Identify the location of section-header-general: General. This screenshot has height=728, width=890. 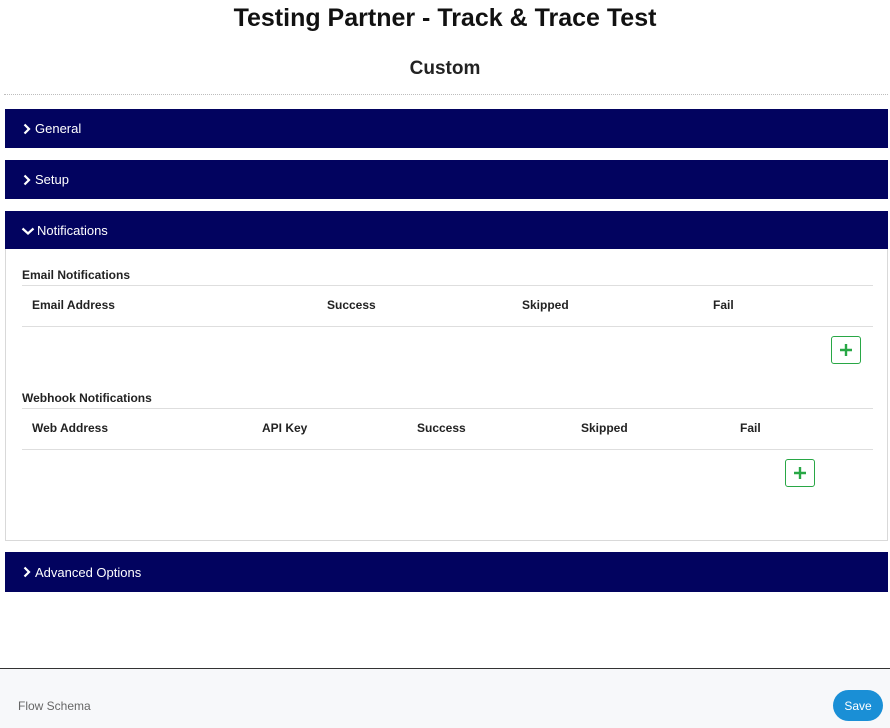
(446, 128).